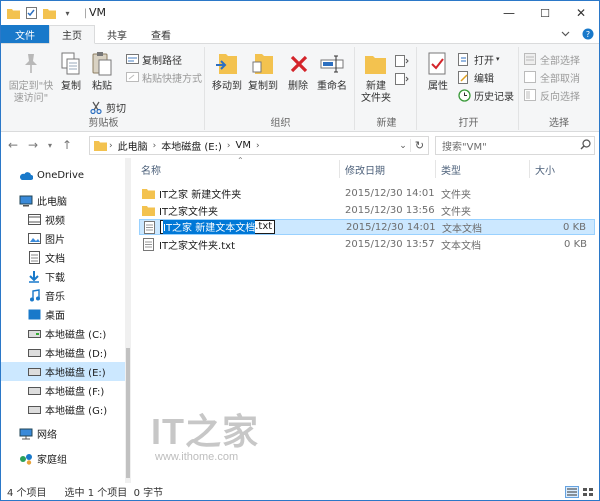 The width and height of the screenshot is (600, 501). Describe the element at coordinates (49, 13) in the screenshot. I see `new-folder-icon` at that location.